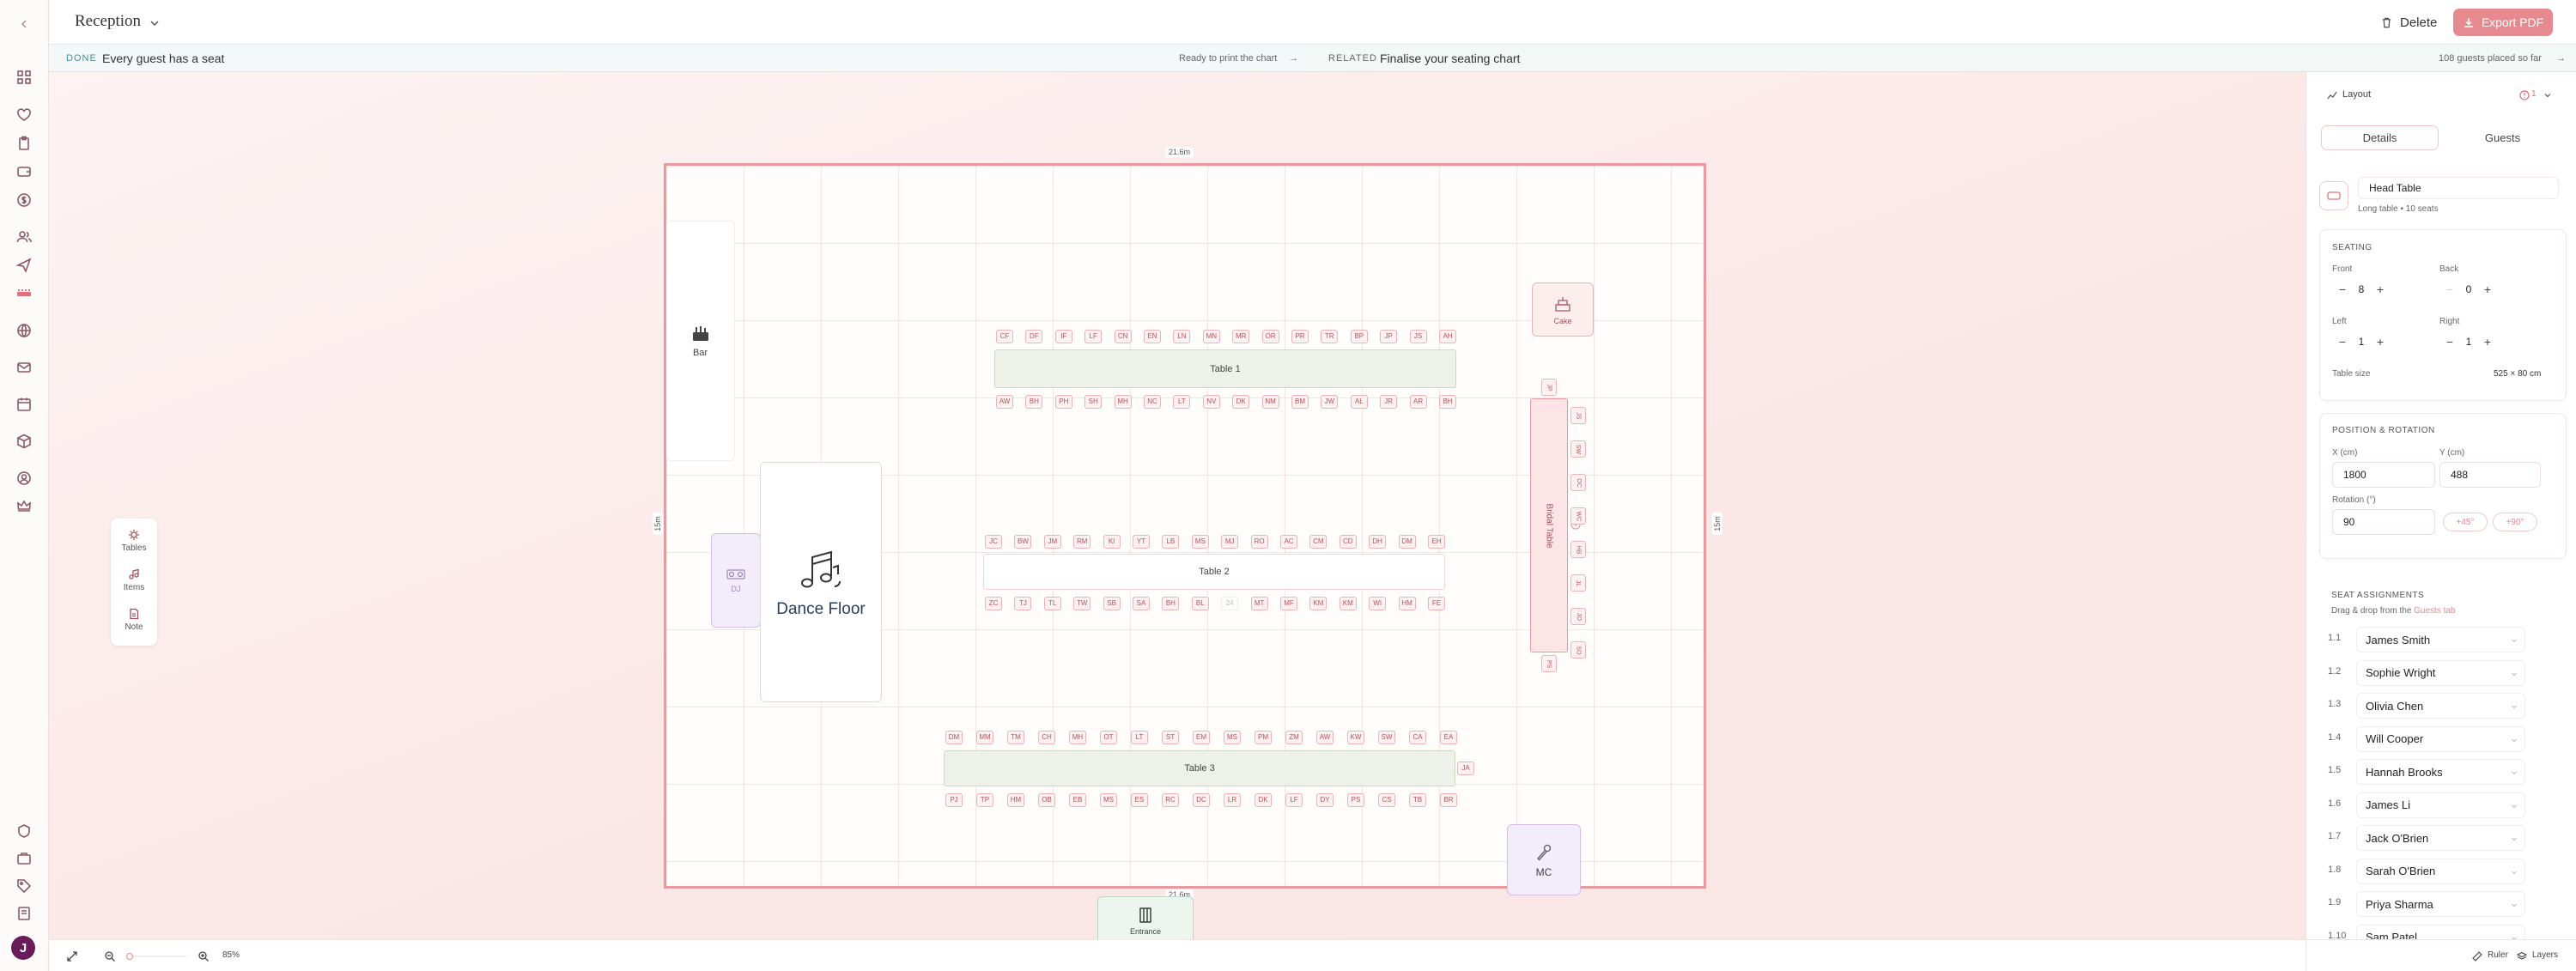 Image resolution: width=2576 pixels, height=971 pixels. I want to click on mail-icon, so click(24, 367).